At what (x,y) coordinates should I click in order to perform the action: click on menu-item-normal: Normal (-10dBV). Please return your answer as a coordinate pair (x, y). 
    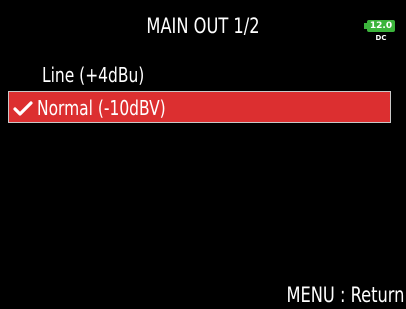
    Looking at the image, I should click on (199, 107).